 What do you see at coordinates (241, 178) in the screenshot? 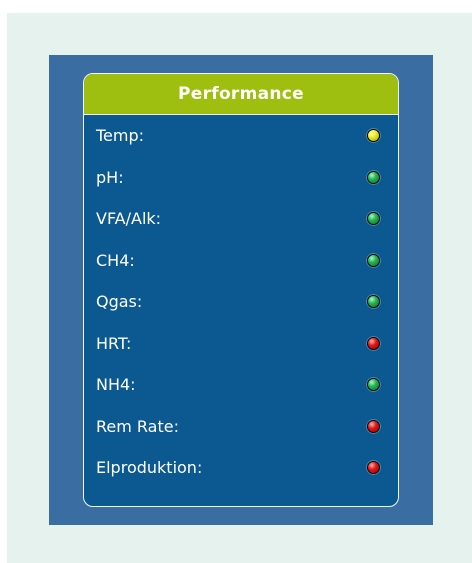
I see `indicator-row-ph: pH:` at bounding box center [241, 178].